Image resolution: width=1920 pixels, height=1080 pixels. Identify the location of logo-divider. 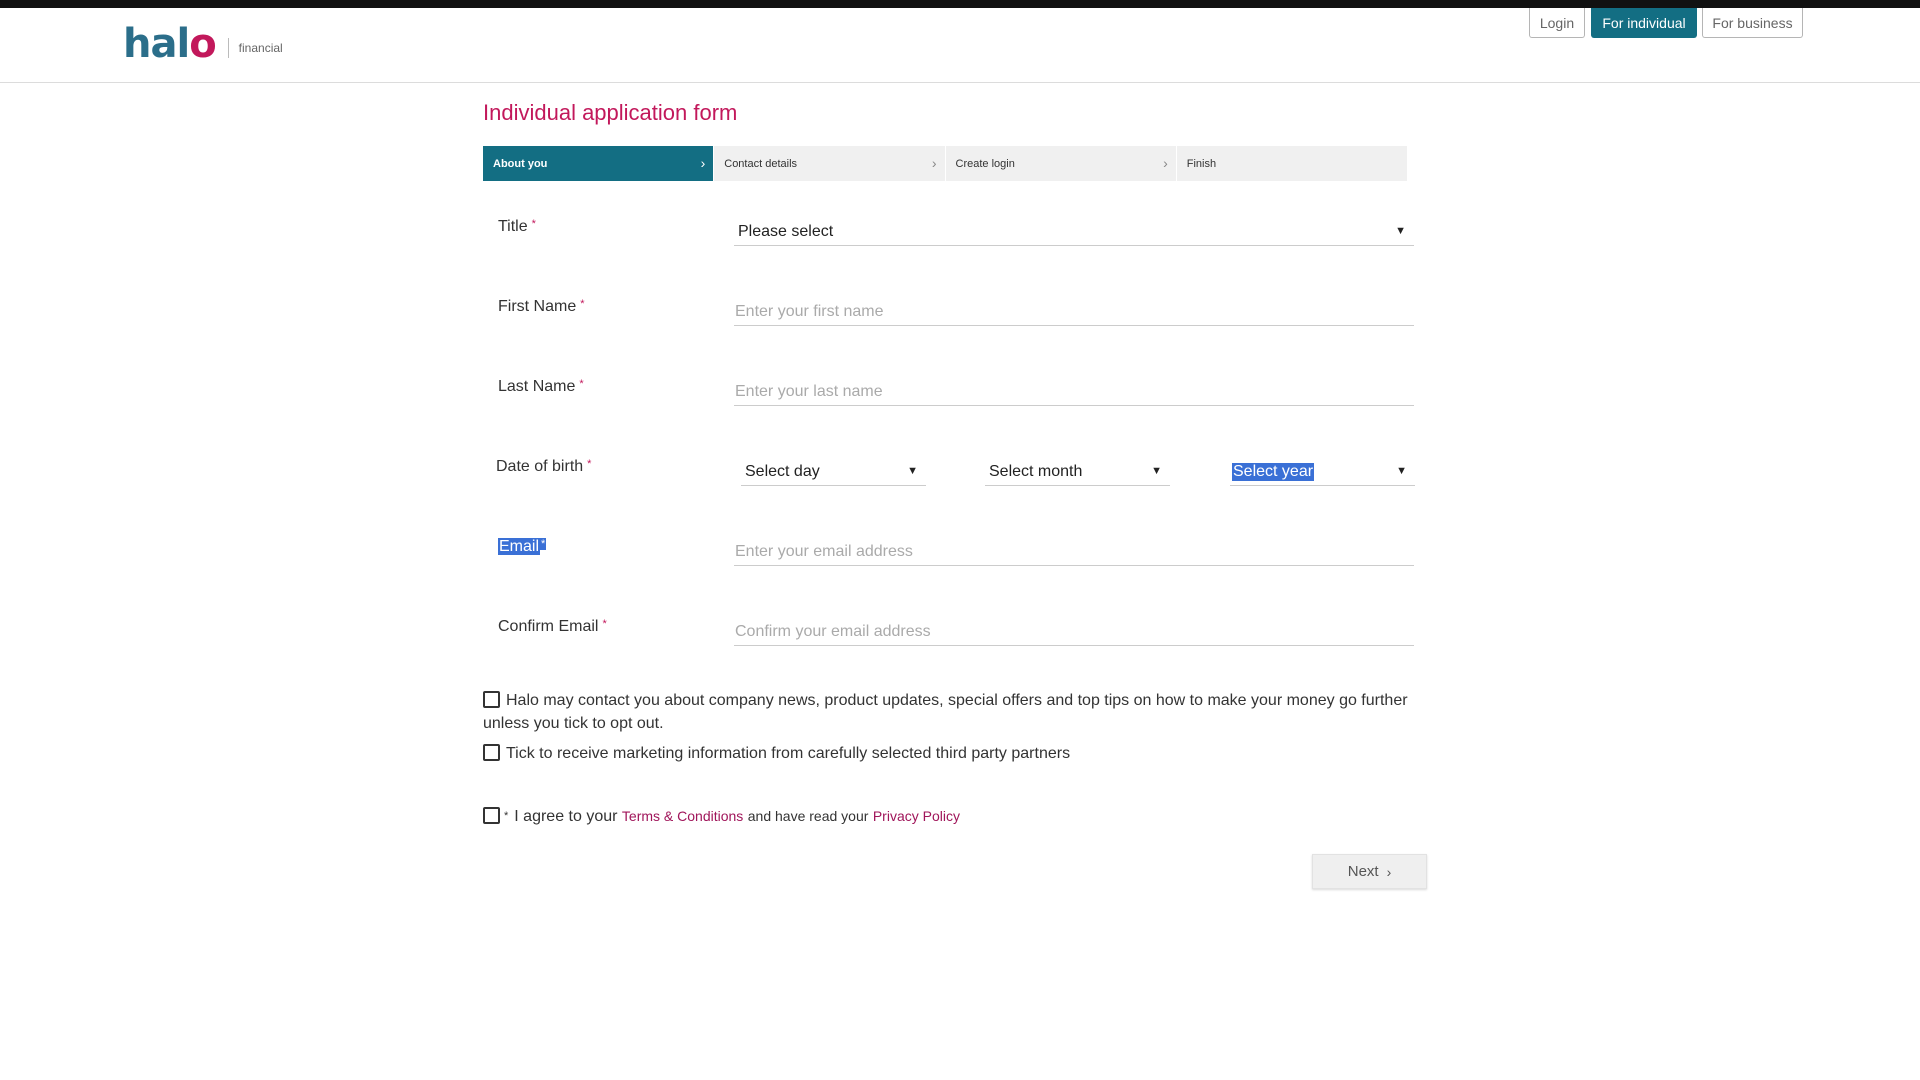
(228, 48).